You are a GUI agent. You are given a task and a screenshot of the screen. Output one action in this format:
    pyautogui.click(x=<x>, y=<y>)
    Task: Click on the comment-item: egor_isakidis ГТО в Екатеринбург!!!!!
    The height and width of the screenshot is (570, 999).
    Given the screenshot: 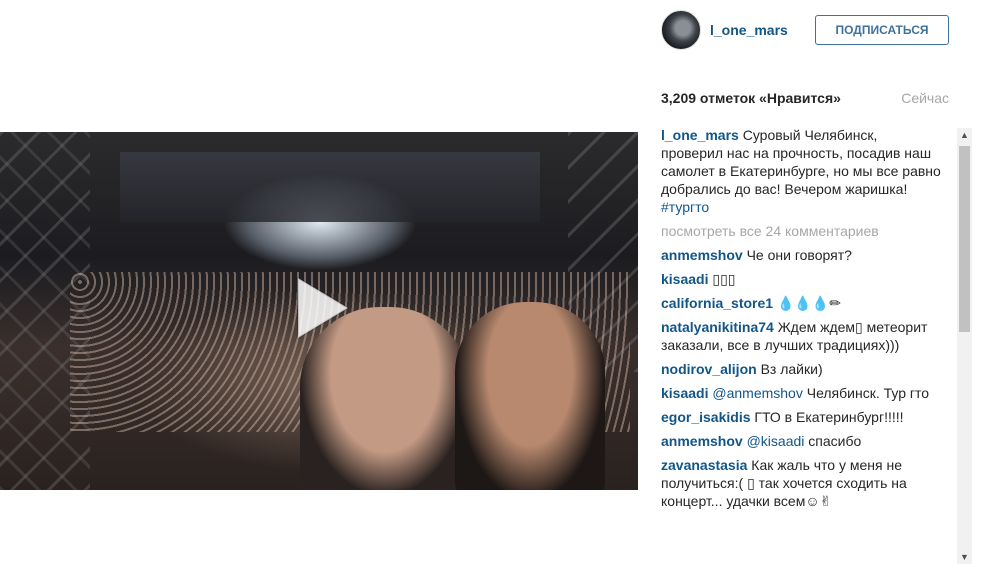 What is the action you would take?
    pyautogui.click(x=801, y=417)
    